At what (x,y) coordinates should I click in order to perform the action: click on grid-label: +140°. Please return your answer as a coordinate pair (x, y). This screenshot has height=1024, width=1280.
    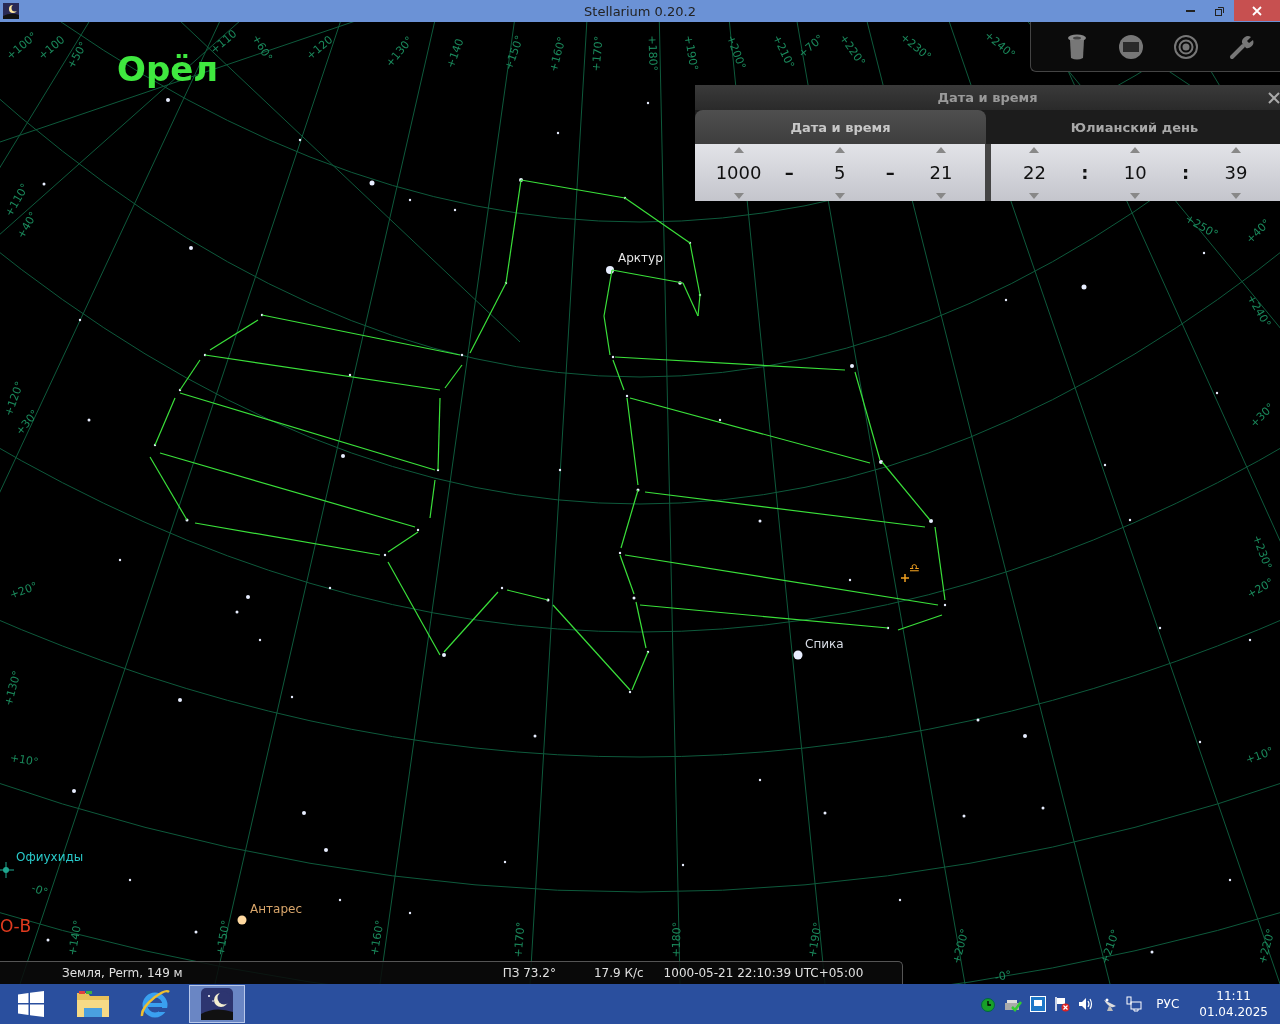
    Looking at the image, I should click on (75, 938).